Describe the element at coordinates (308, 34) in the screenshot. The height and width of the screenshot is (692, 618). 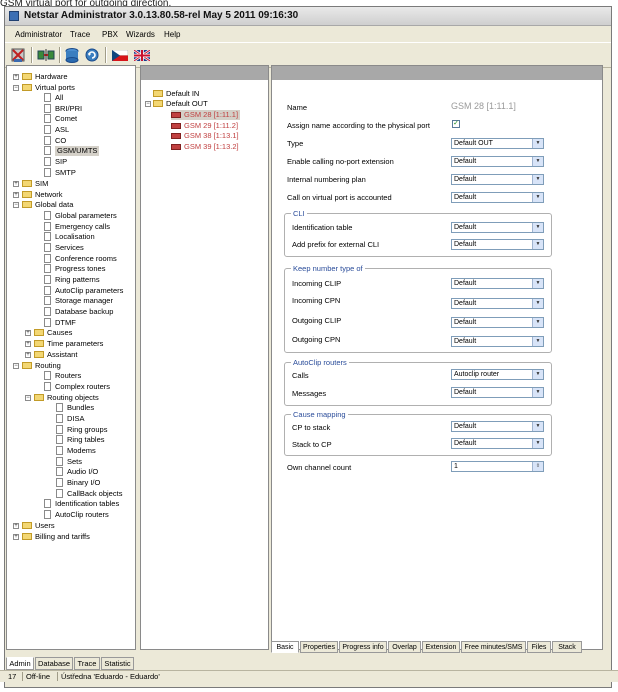
I see `menu-bar: Administrator Trace PBX Wizards Help` at that location.